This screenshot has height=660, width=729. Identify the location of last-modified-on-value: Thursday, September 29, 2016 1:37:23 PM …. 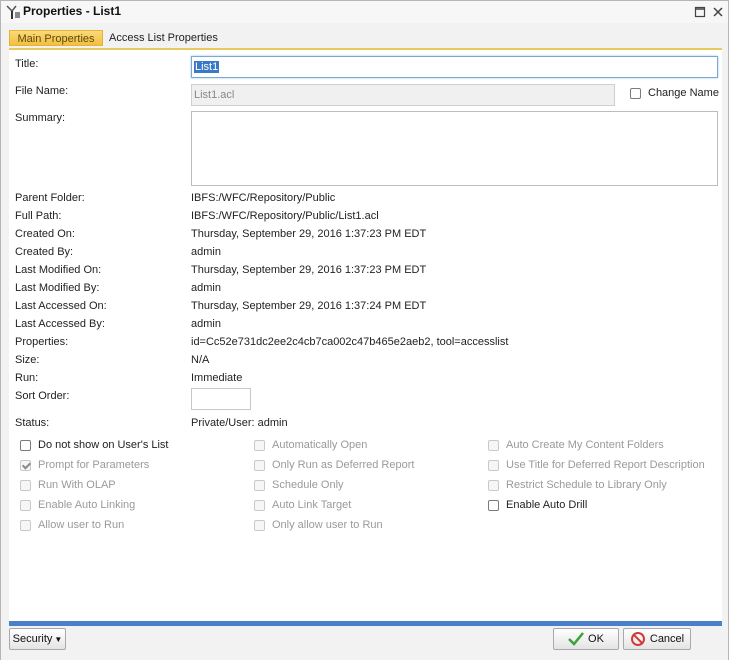
(309, 270).